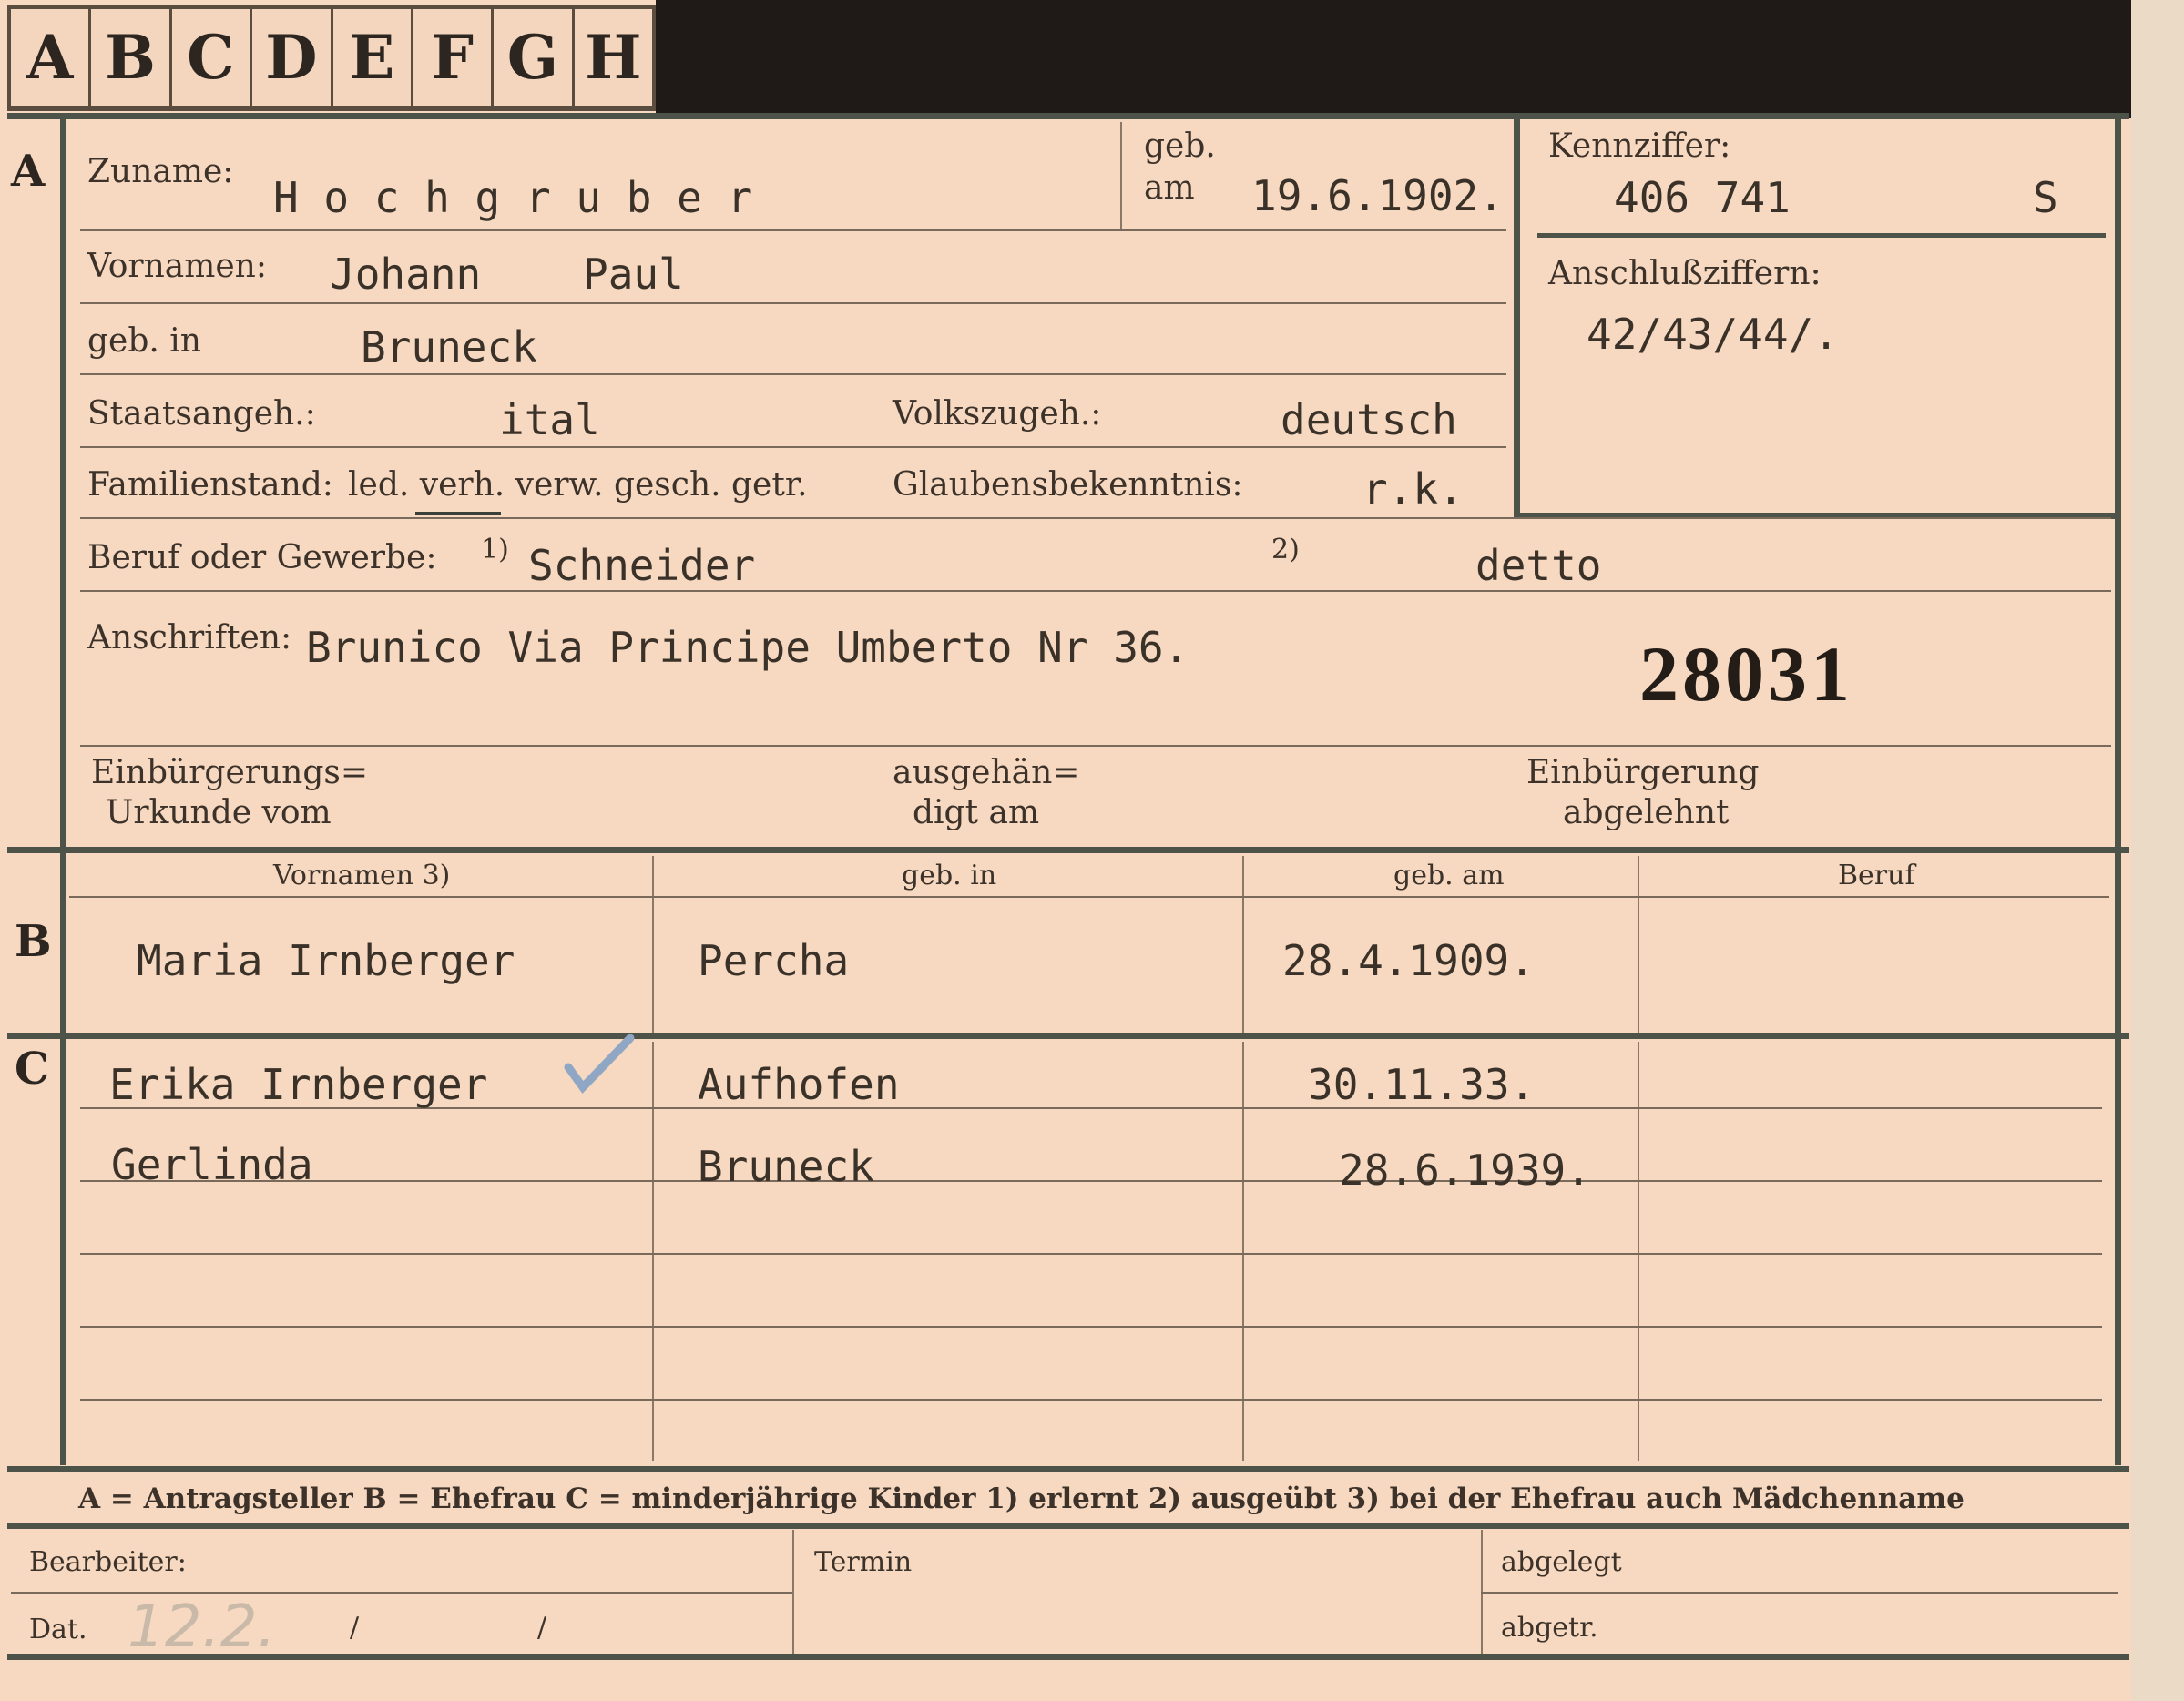  Describe the element at coordinates (458, 513) in the screenshot. I see `family-status-underline-verh` at that location.